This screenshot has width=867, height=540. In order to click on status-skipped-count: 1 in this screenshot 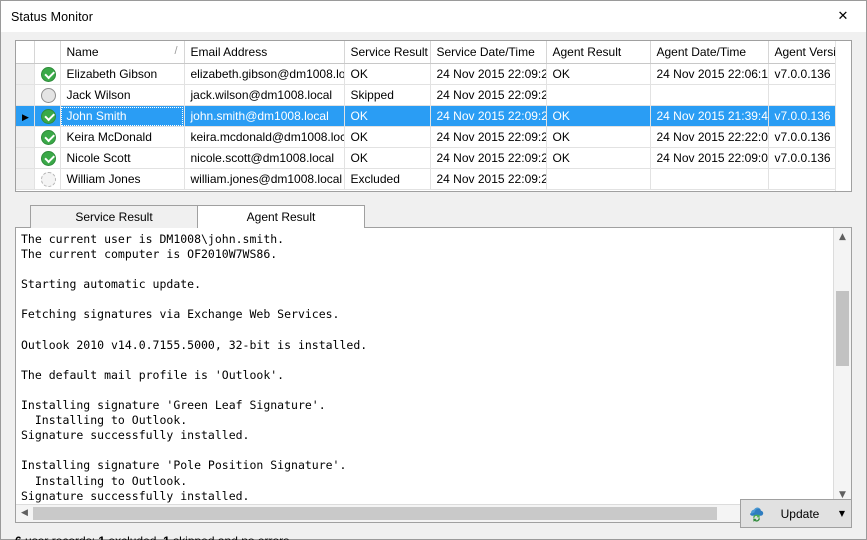, I will do `click(166, 537)`.